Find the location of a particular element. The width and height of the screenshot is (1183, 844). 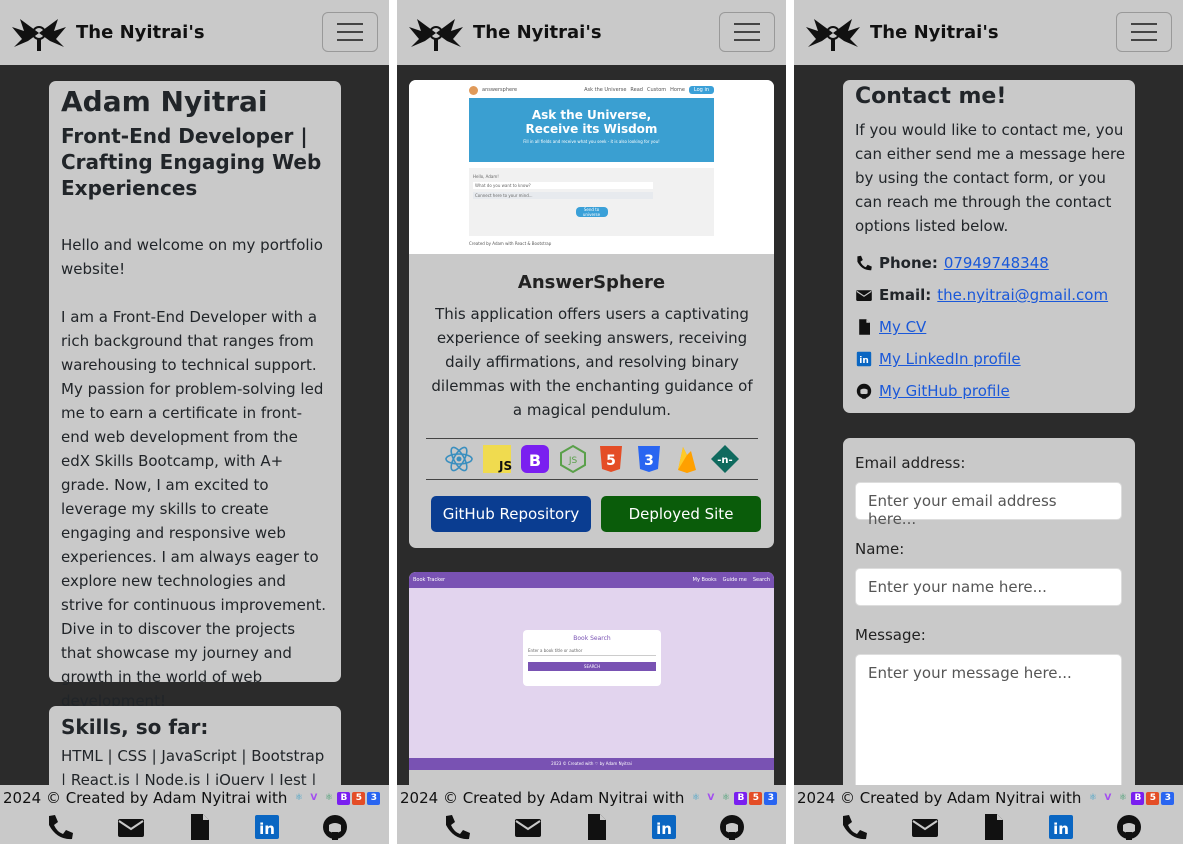

name-field-label: Name: is located at coordinates (880, 549).